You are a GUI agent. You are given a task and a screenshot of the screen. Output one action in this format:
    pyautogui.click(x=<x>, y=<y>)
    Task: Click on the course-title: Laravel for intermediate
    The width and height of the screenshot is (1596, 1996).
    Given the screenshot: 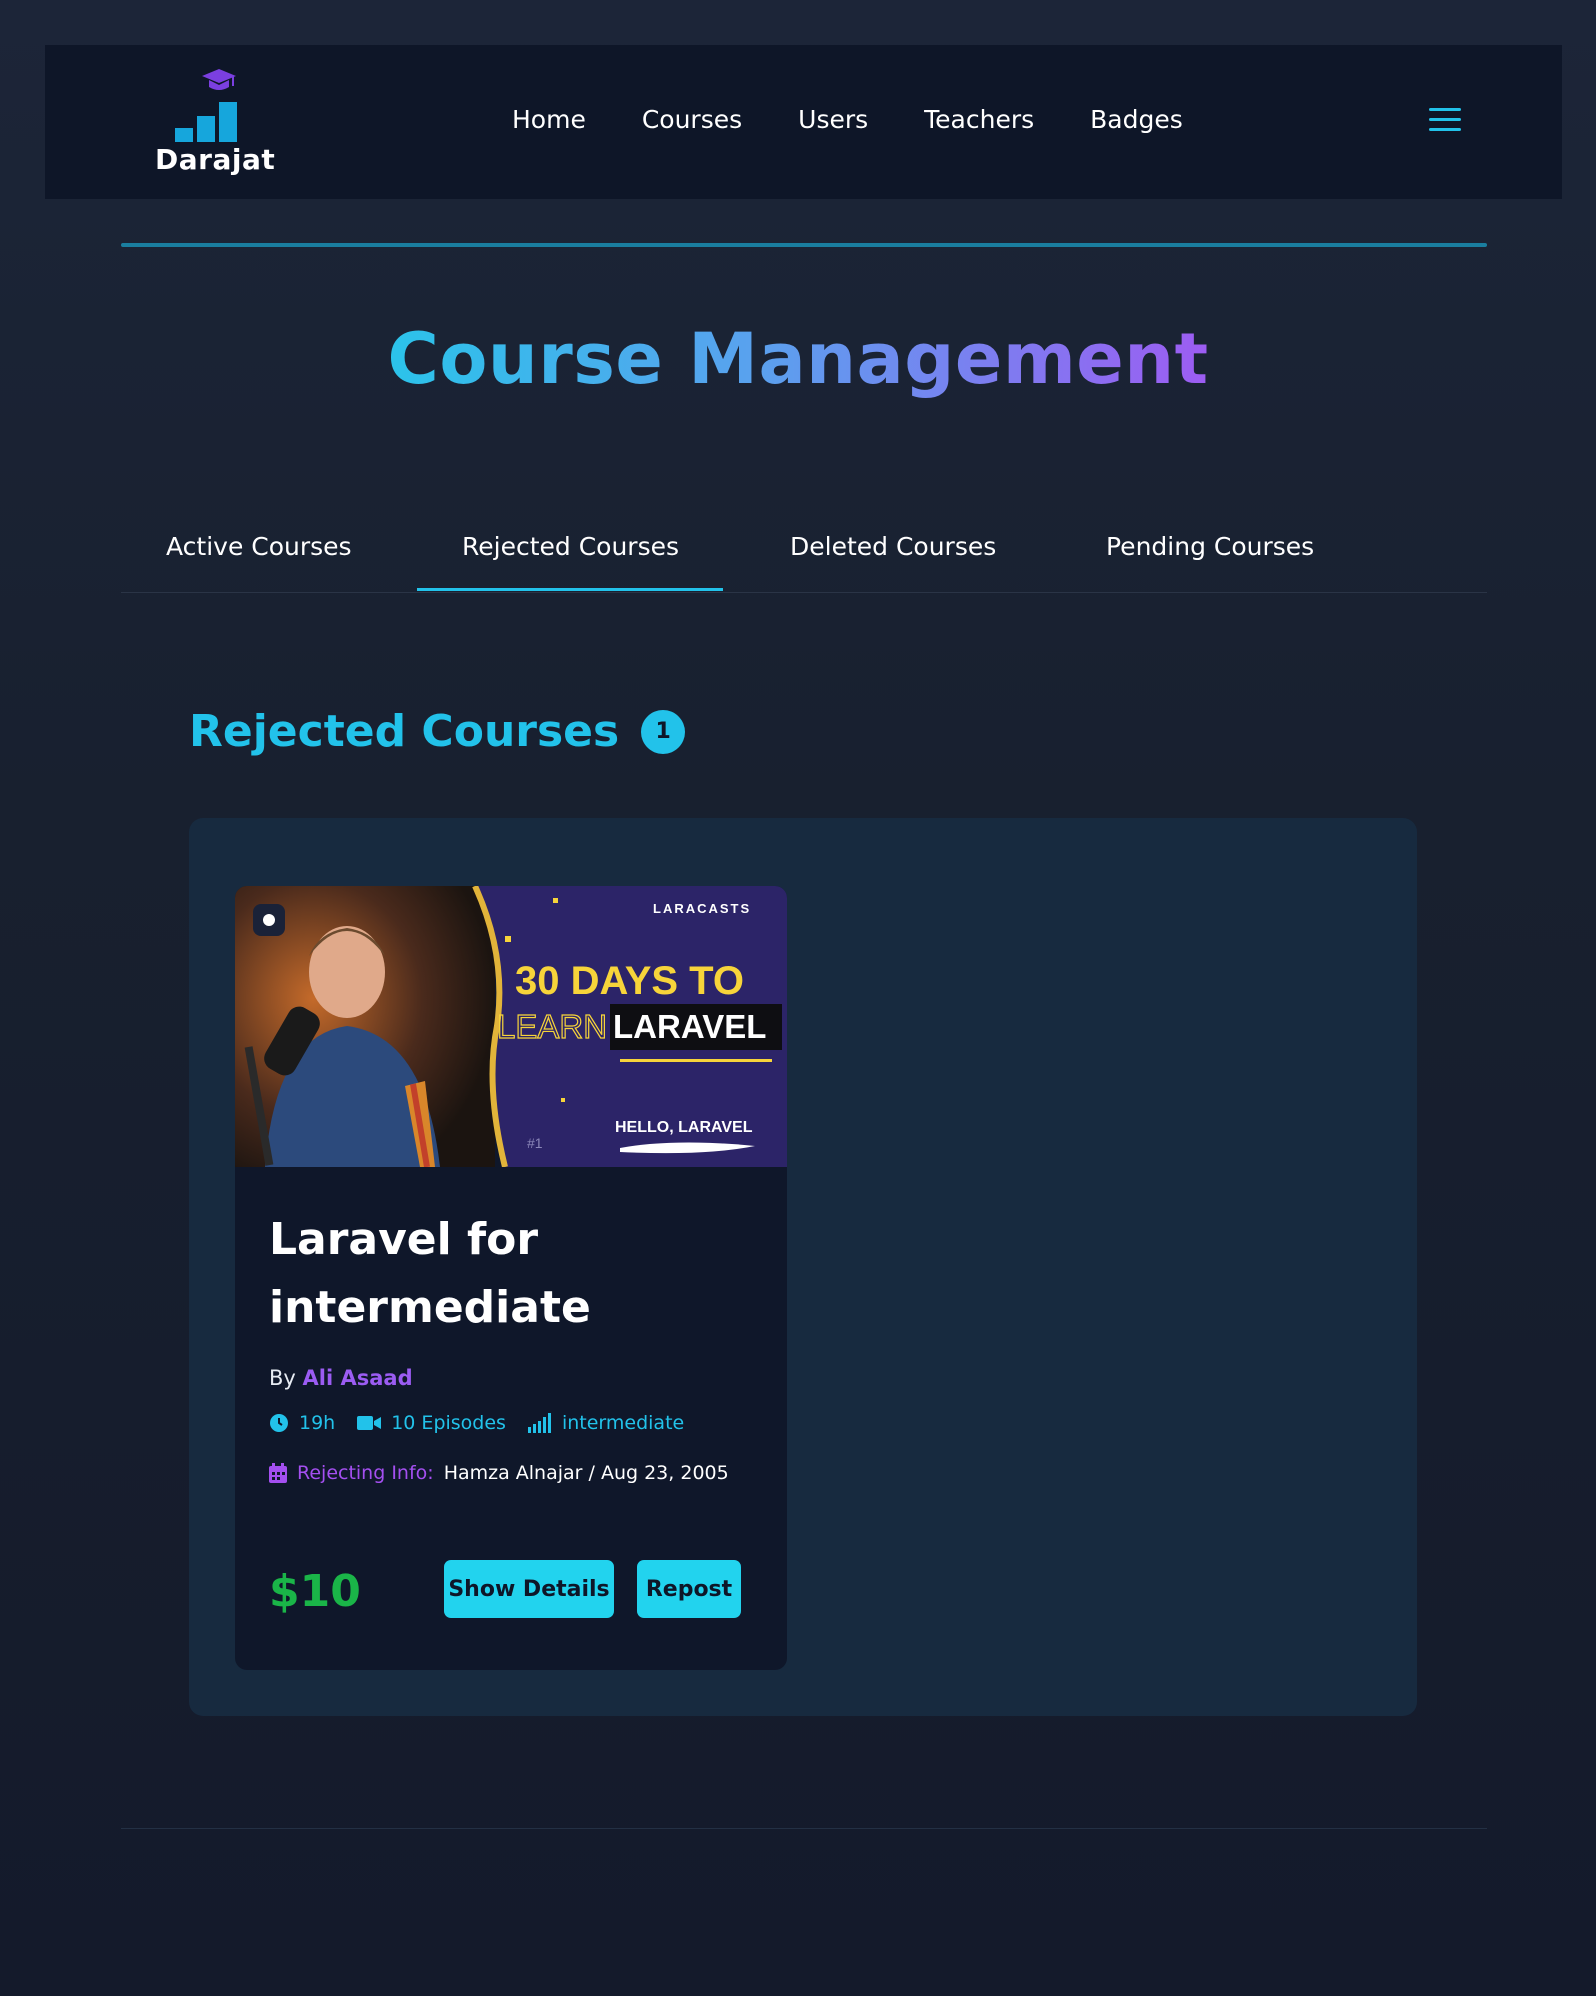 What is the action you would take?
    pyautogui.click(x=430, y=1273)
    